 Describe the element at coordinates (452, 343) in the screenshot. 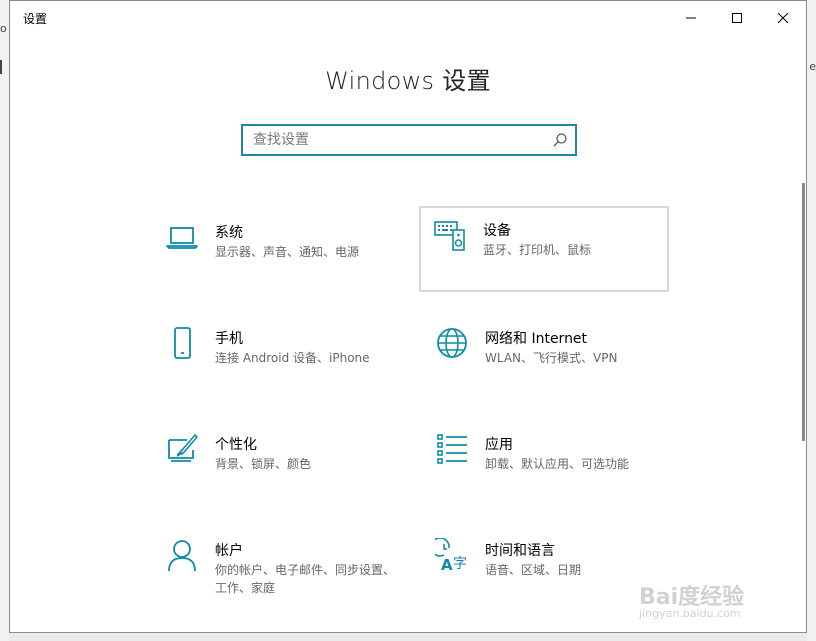

I see `globe-icon` at that location.